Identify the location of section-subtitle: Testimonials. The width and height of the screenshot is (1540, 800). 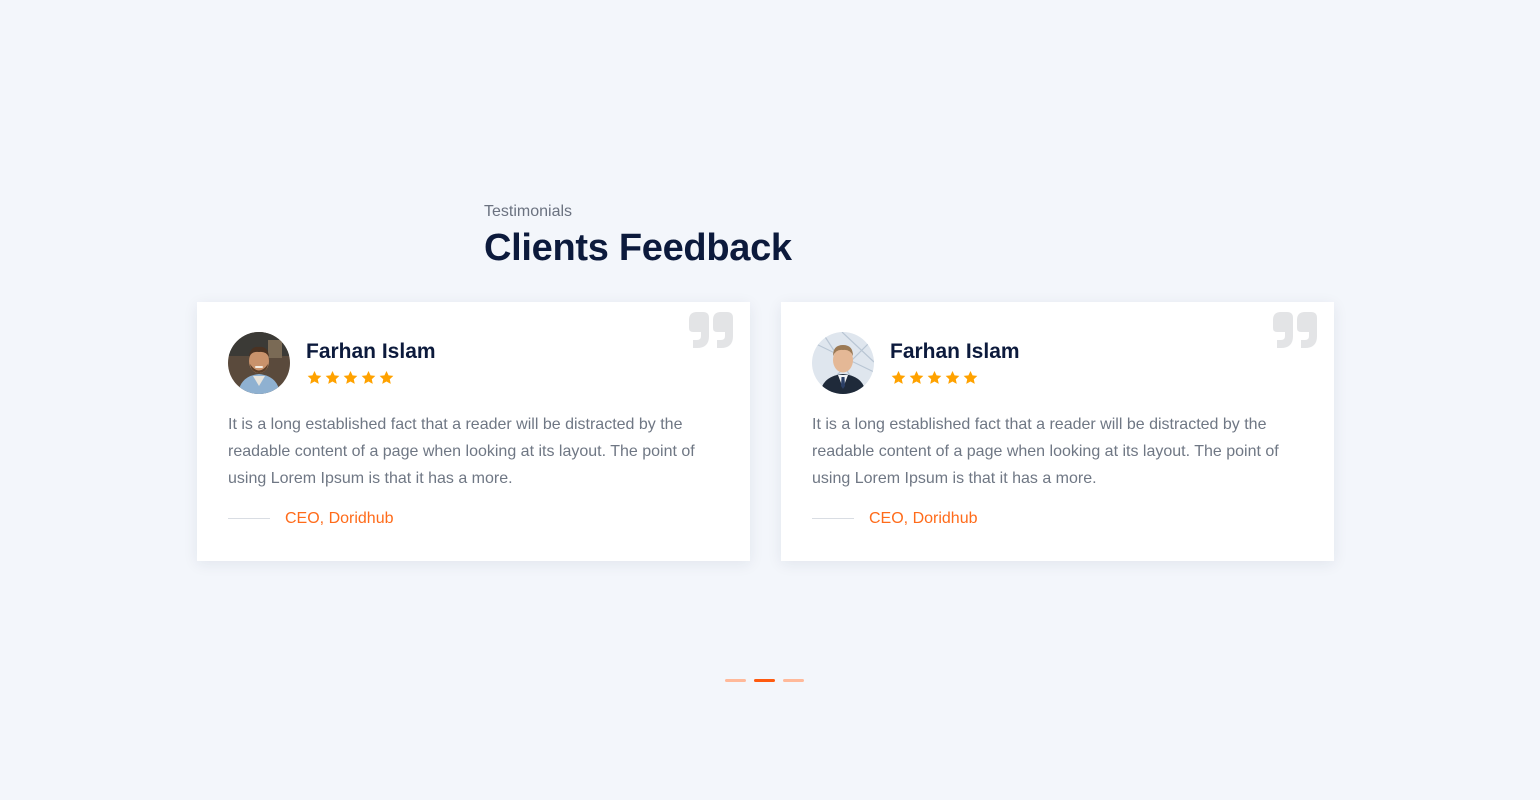
(528, 211).